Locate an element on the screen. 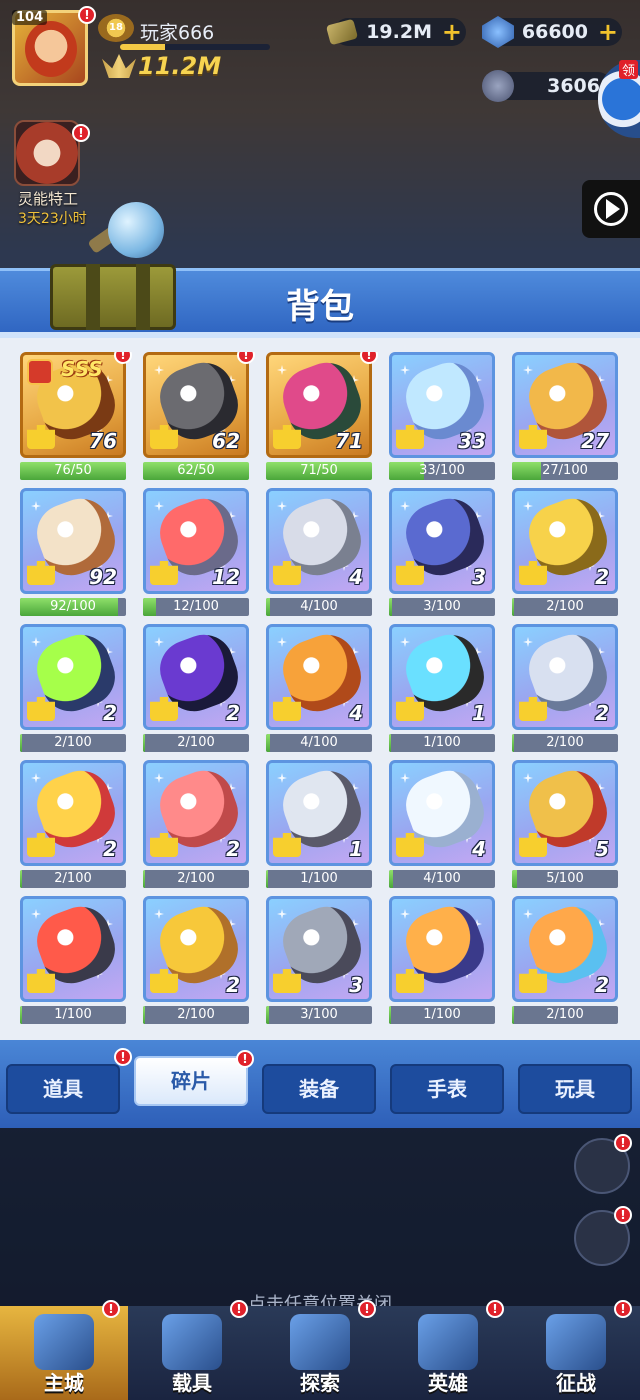  tab-0: 道具 is located at coordinates (63, 1089).